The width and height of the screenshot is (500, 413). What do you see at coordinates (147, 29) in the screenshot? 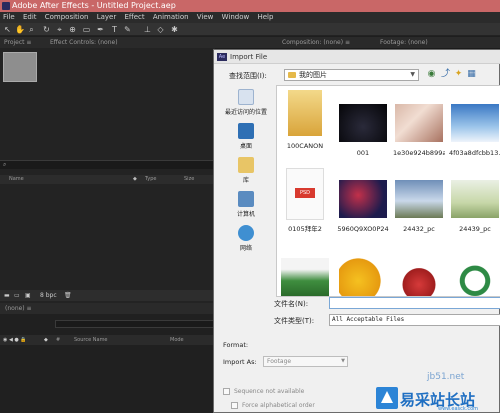
I see `clone-tool-icon: ⊥` at bounding box center [147, 29].